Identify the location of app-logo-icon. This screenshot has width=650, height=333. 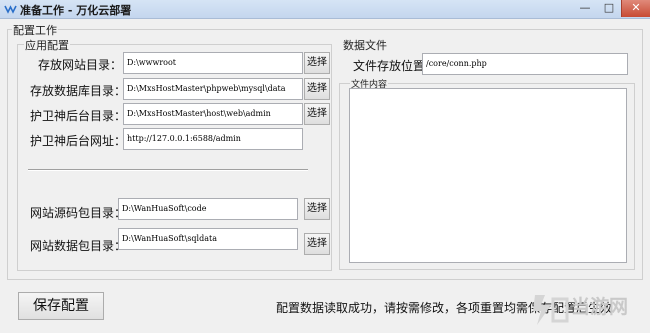
(10, 9).